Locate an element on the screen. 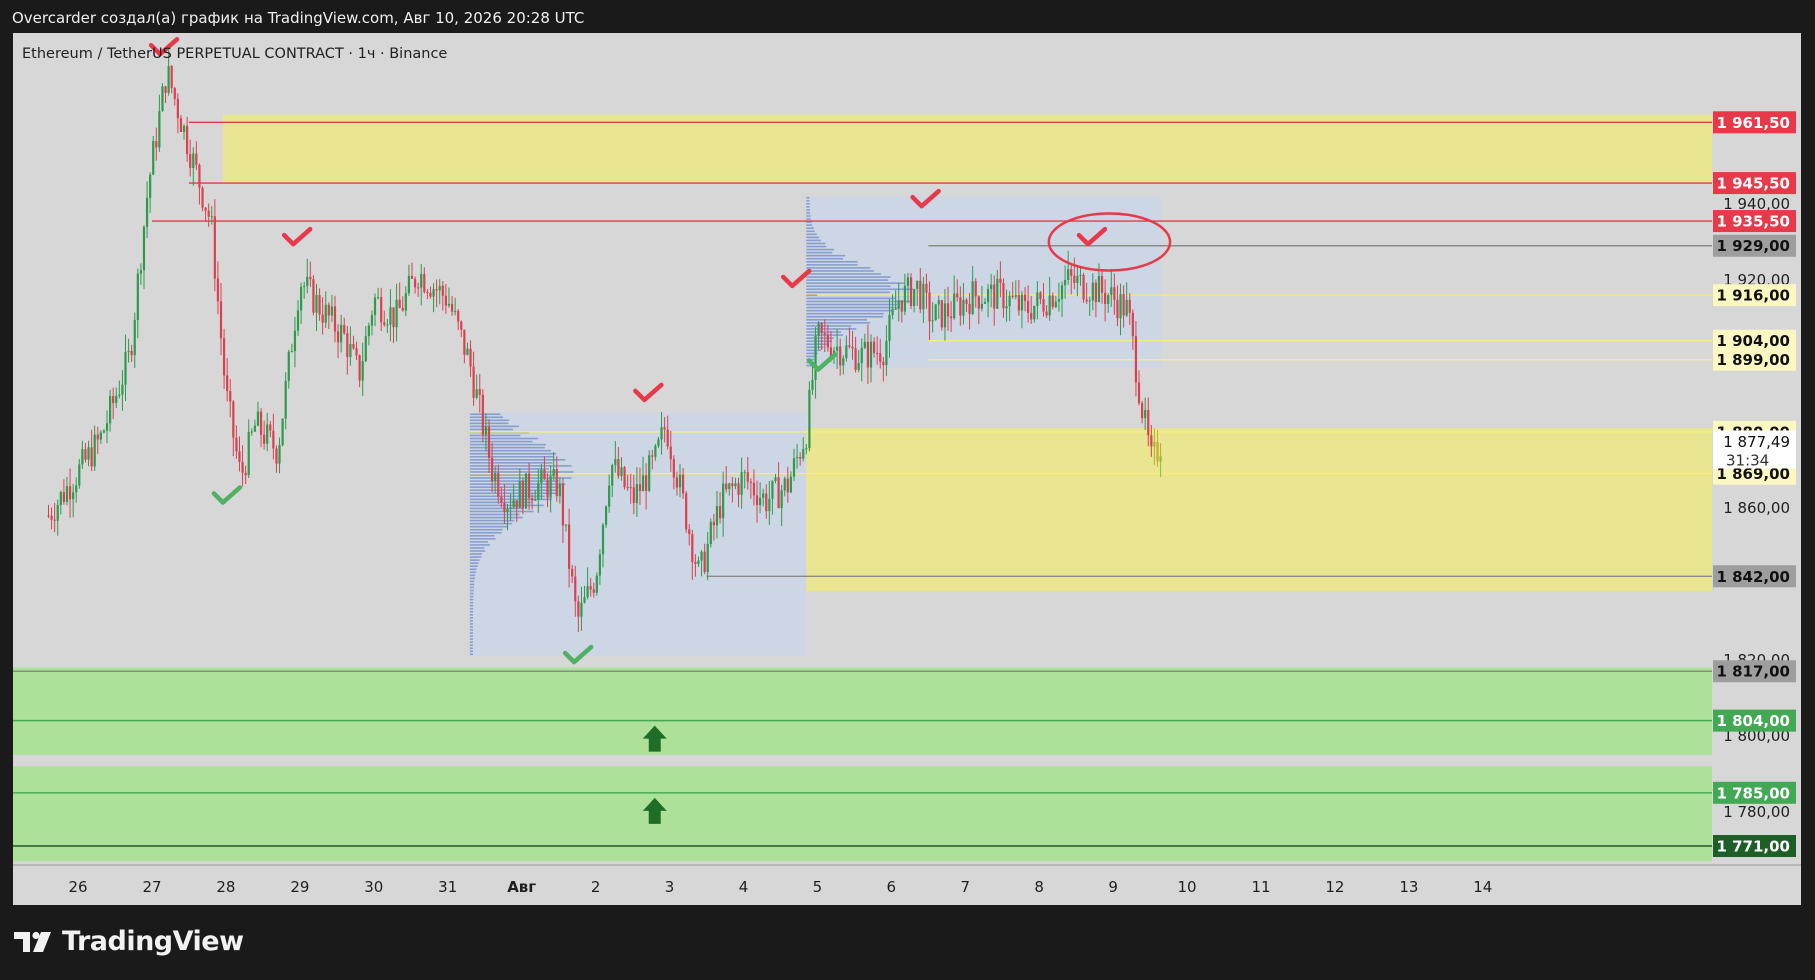 Image resolution: width=1815 pixels, height=980 pixels. time-axis-panel is located at coordinates (907, 885).